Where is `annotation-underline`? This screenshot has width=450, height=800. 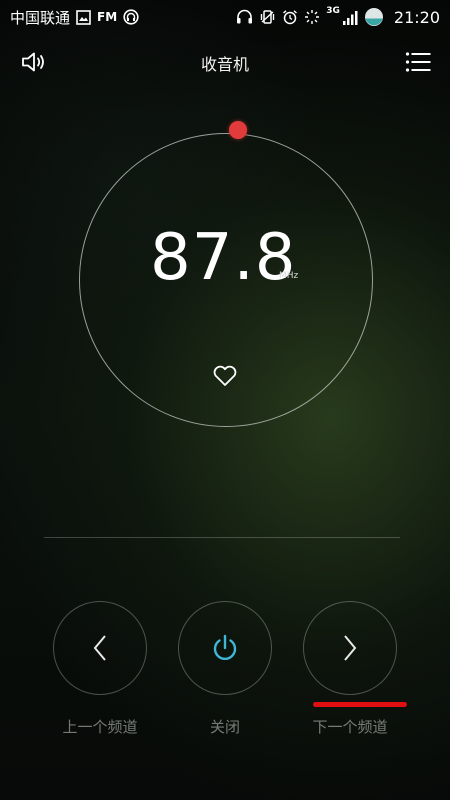
annotation-underline is located at coordinates (360, 704).